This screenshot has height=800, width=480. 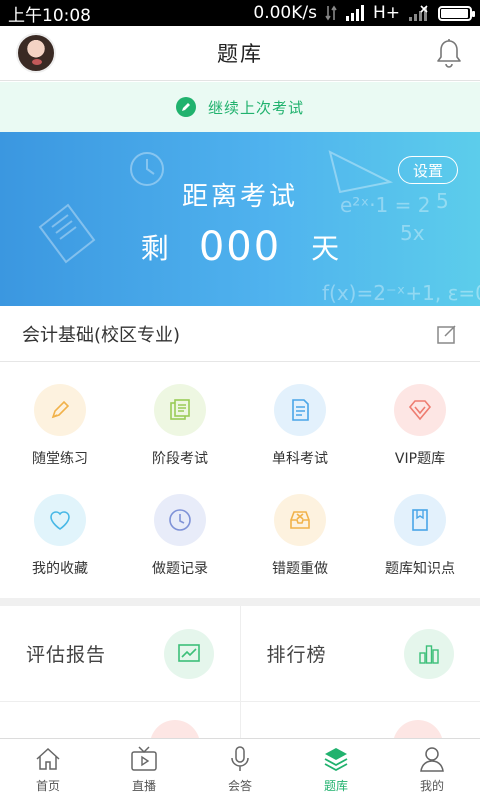 I want to click on status-bar: 上午10:08 0.00K/s H+, so click(x=240, y=13).